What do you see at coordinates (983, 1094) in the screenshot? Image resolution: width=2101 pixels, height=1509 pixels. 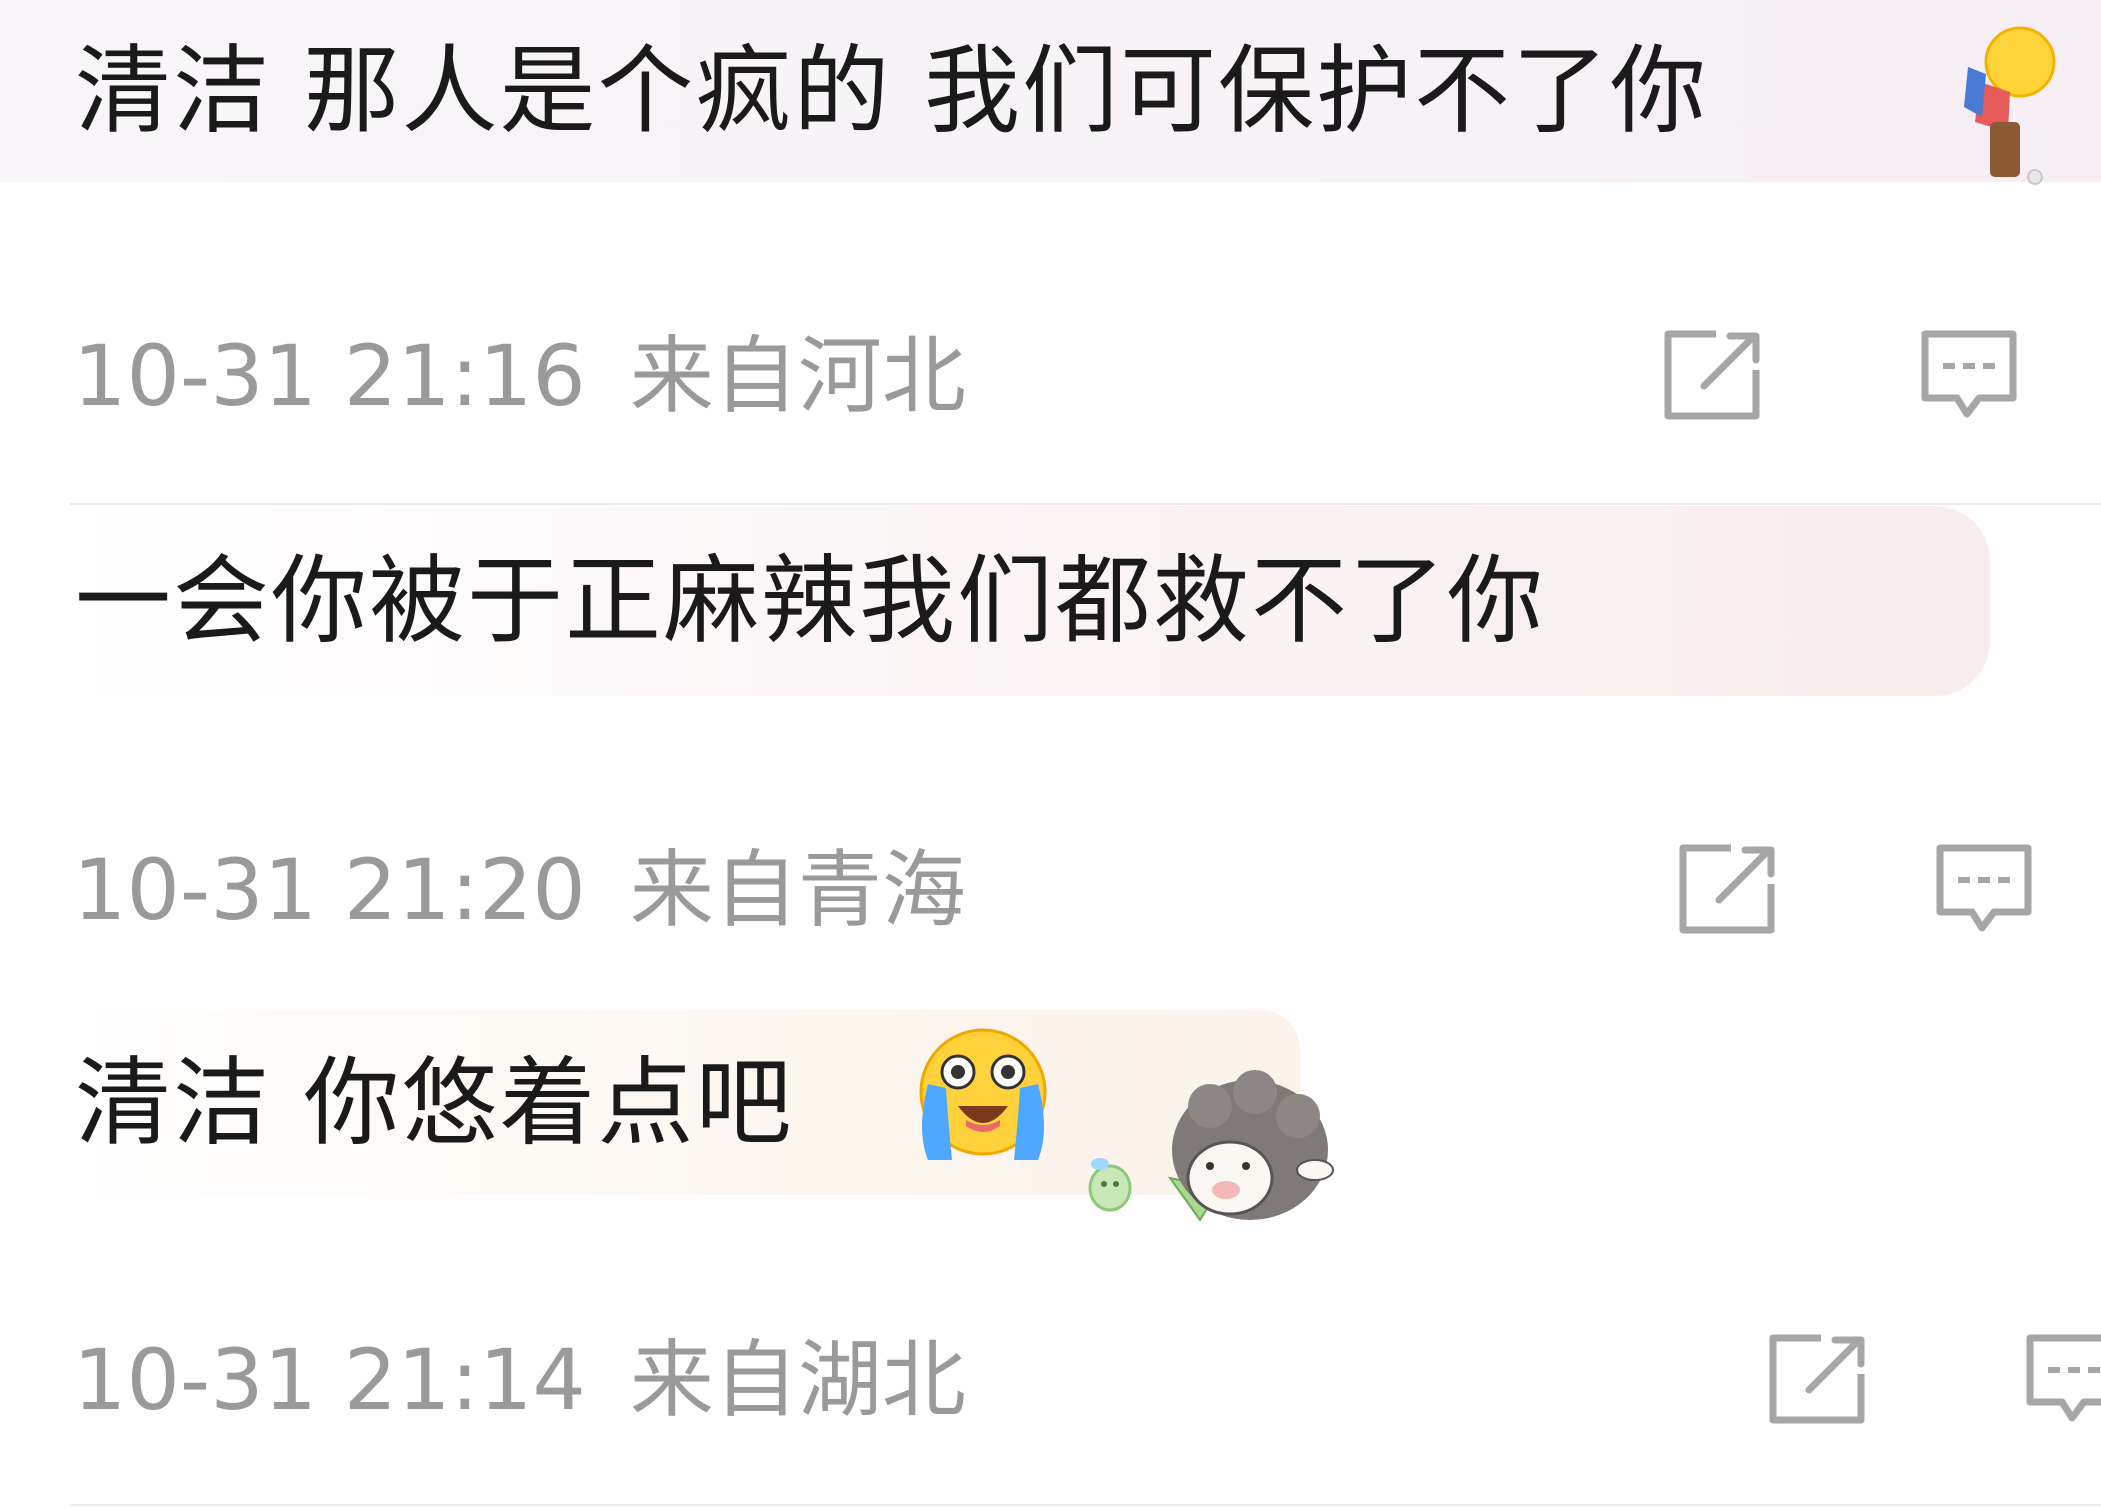 I see `loud-crying-emoji` at bounding box center [983, 1094].